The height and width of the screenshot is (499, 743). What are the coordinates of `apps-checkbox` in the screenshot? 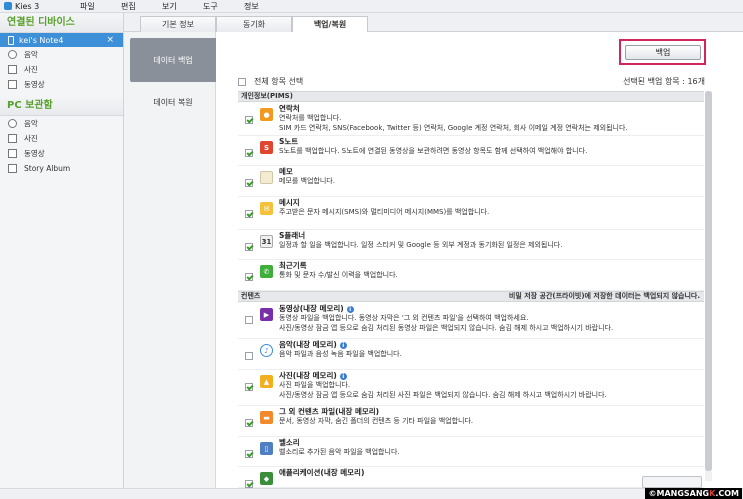 It's located at (249, 484).